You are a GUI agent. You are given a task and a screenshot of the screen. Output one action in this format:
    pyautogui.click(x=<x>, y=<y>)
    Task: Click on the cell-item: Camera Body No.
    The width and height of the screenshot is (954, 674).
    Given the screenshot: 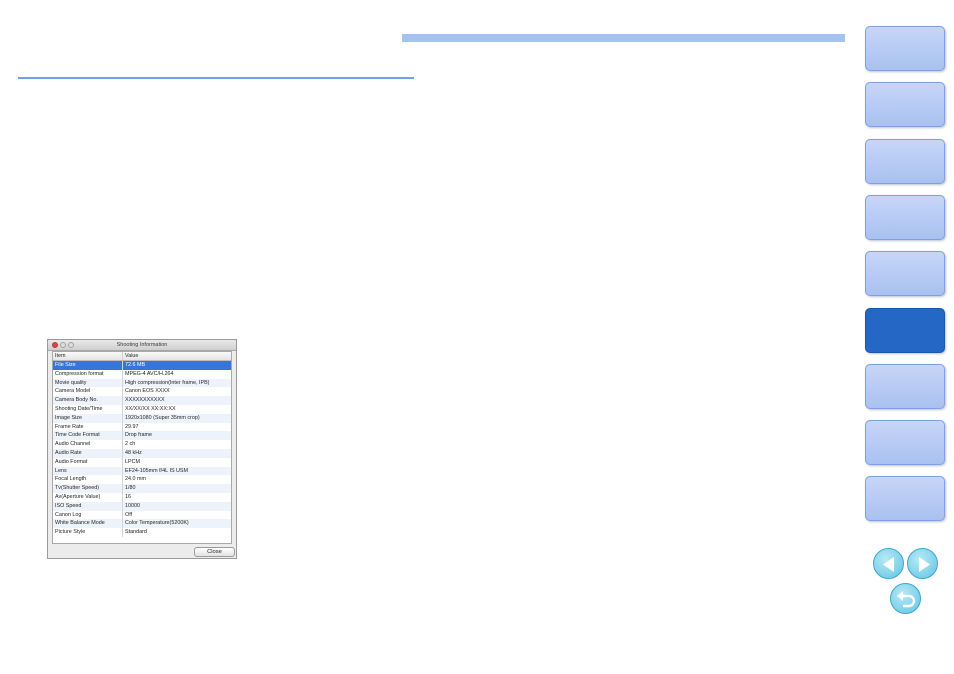 What is the action you would take?
    pyautogui.click(x=88, y=400)
    